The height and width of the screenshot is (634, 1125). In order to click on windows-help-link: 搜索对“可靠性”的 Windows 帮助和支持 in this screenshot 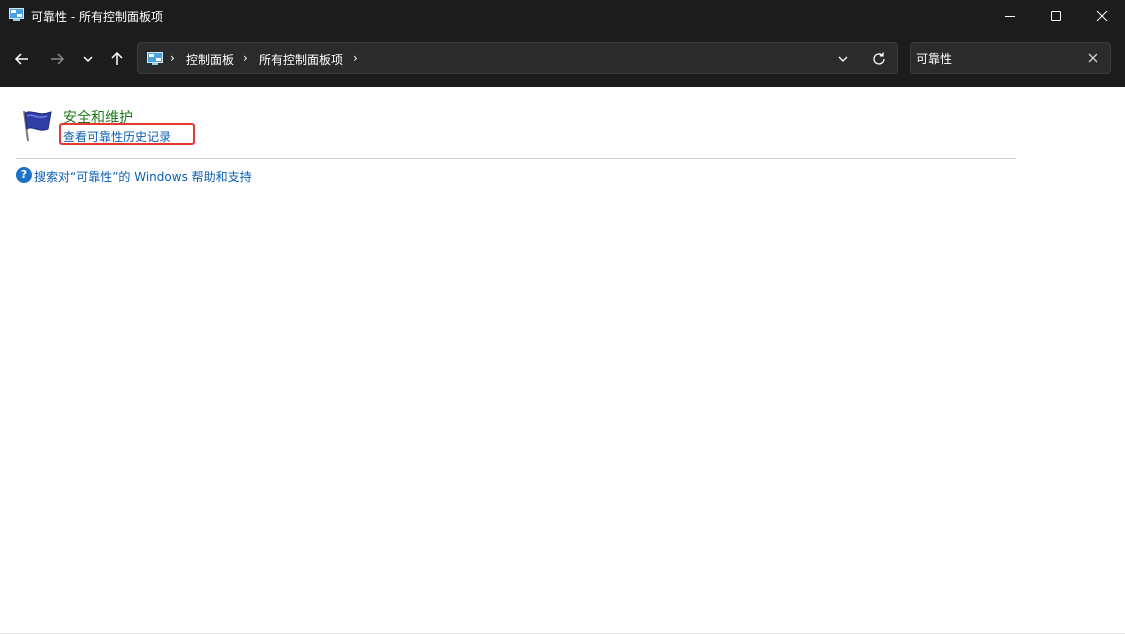, I will do `click(143, 176)`.